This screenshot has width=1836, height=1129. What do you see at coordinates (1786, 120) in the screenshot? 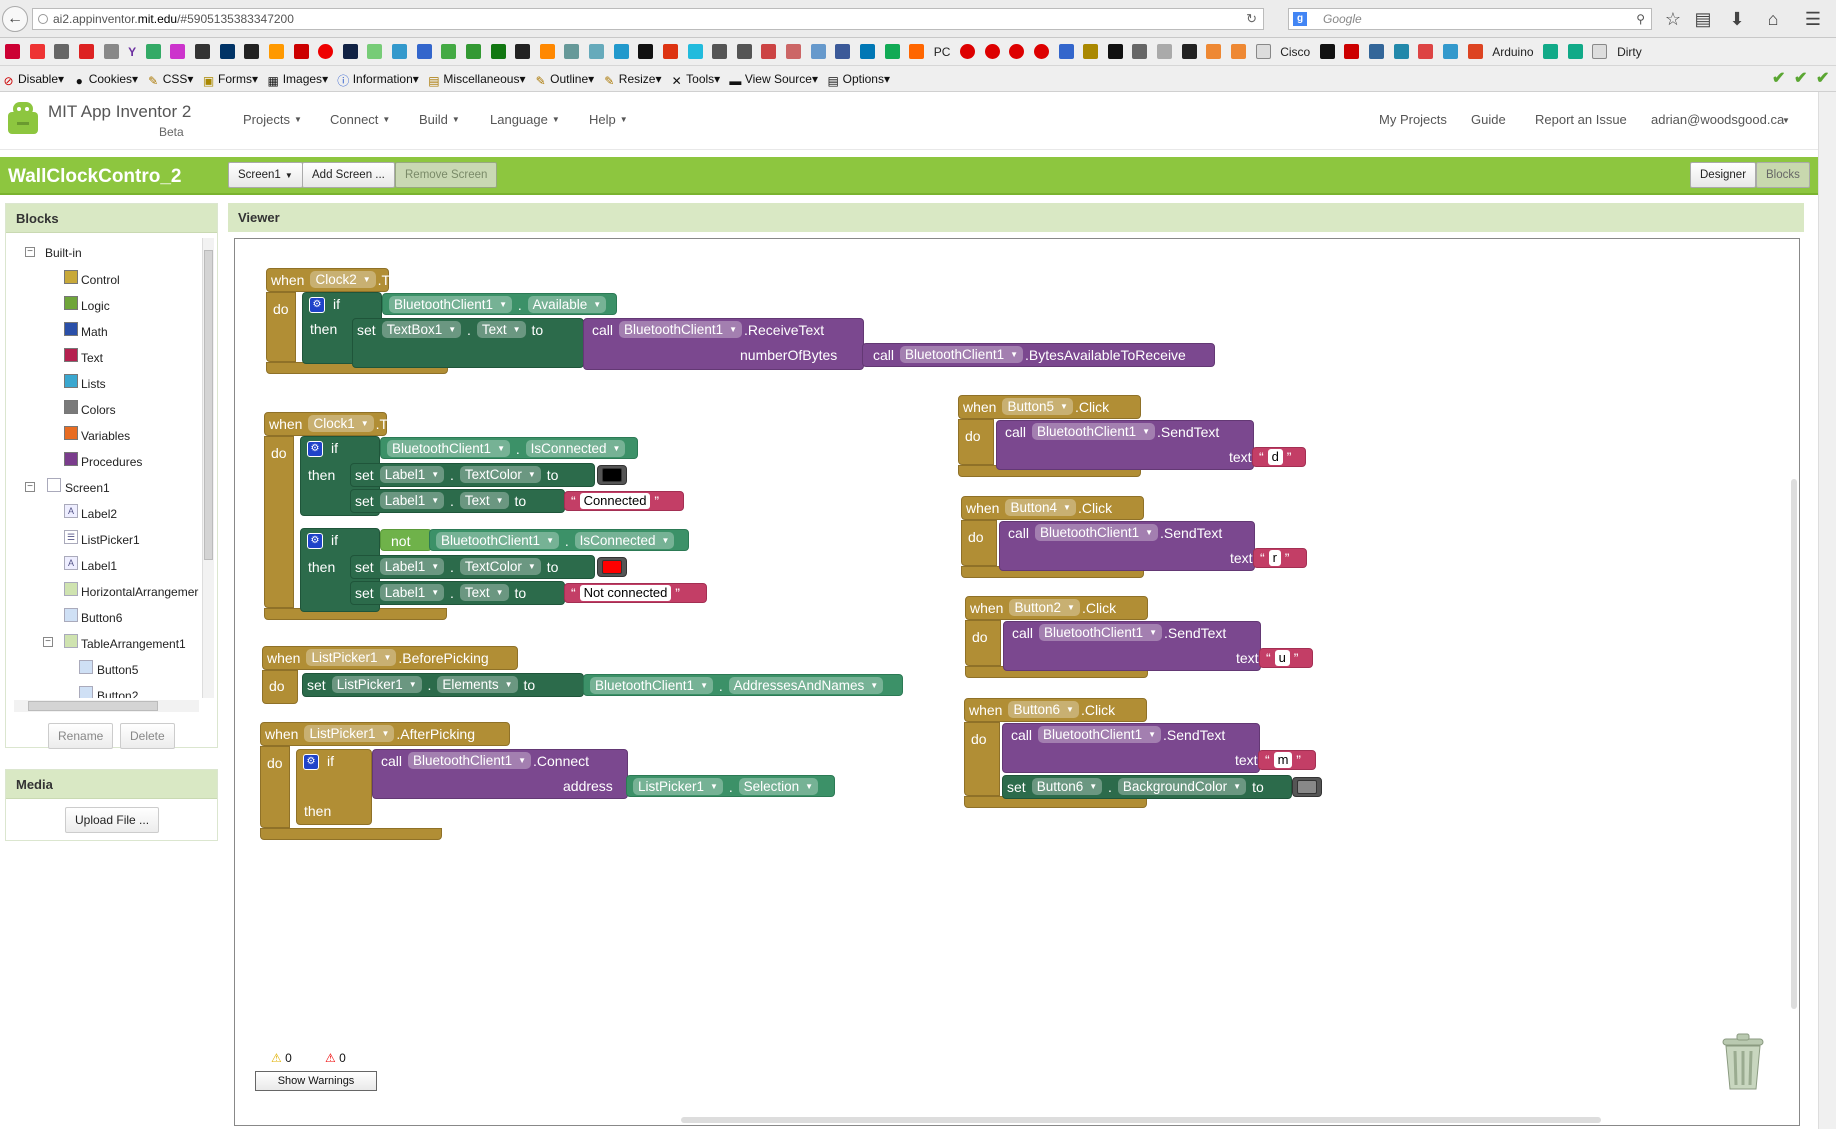
I see `caret-down-icon: ▼` at bounding box center [1786, 120].